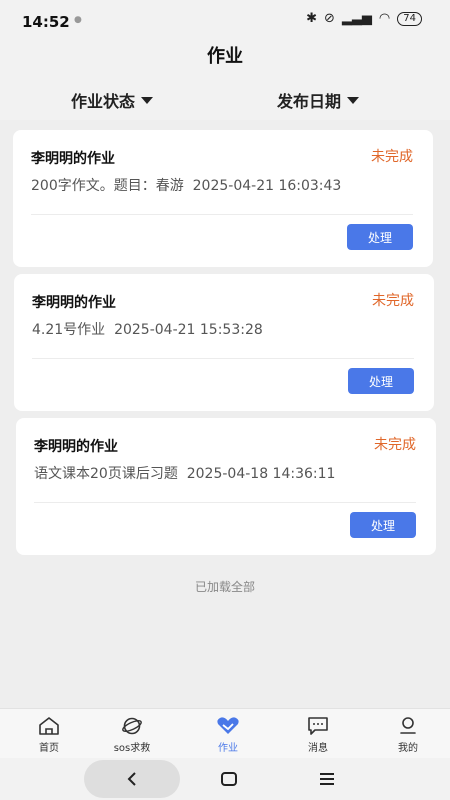 The width and height of the screenshot is (450, 800). Describe the element at coordinates (132, 726) in the screenshot. I see `sos-icon` at that location.